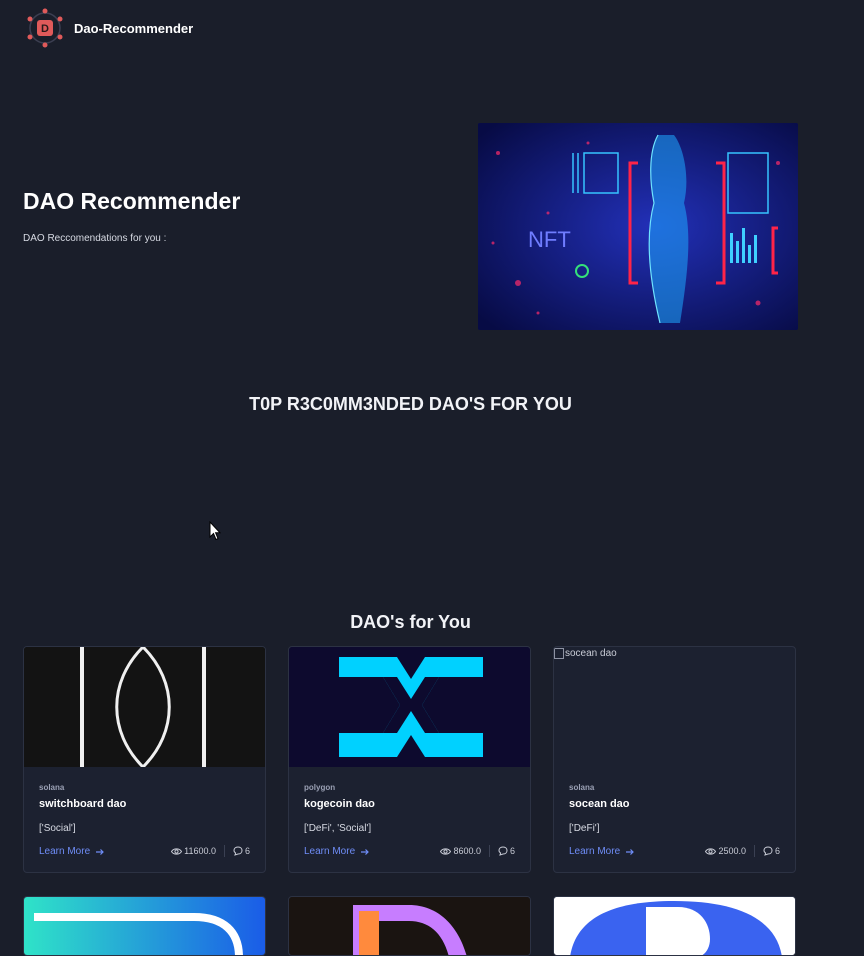 The width and height of the screenshot is (864, 956). I want to click on card-stats: 8600.0 6, so click(477, 851).